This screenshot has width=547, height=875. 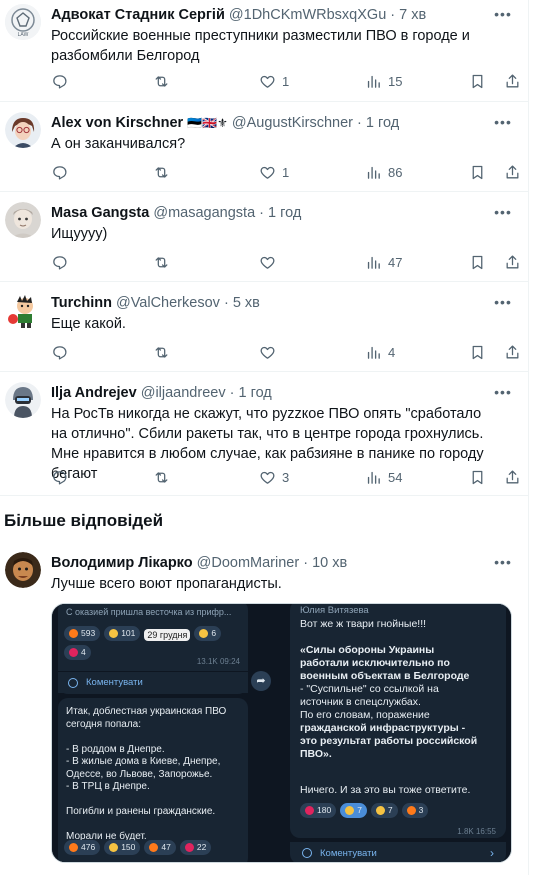 I want to click on views-button: 4, so click(x=380, y=352).